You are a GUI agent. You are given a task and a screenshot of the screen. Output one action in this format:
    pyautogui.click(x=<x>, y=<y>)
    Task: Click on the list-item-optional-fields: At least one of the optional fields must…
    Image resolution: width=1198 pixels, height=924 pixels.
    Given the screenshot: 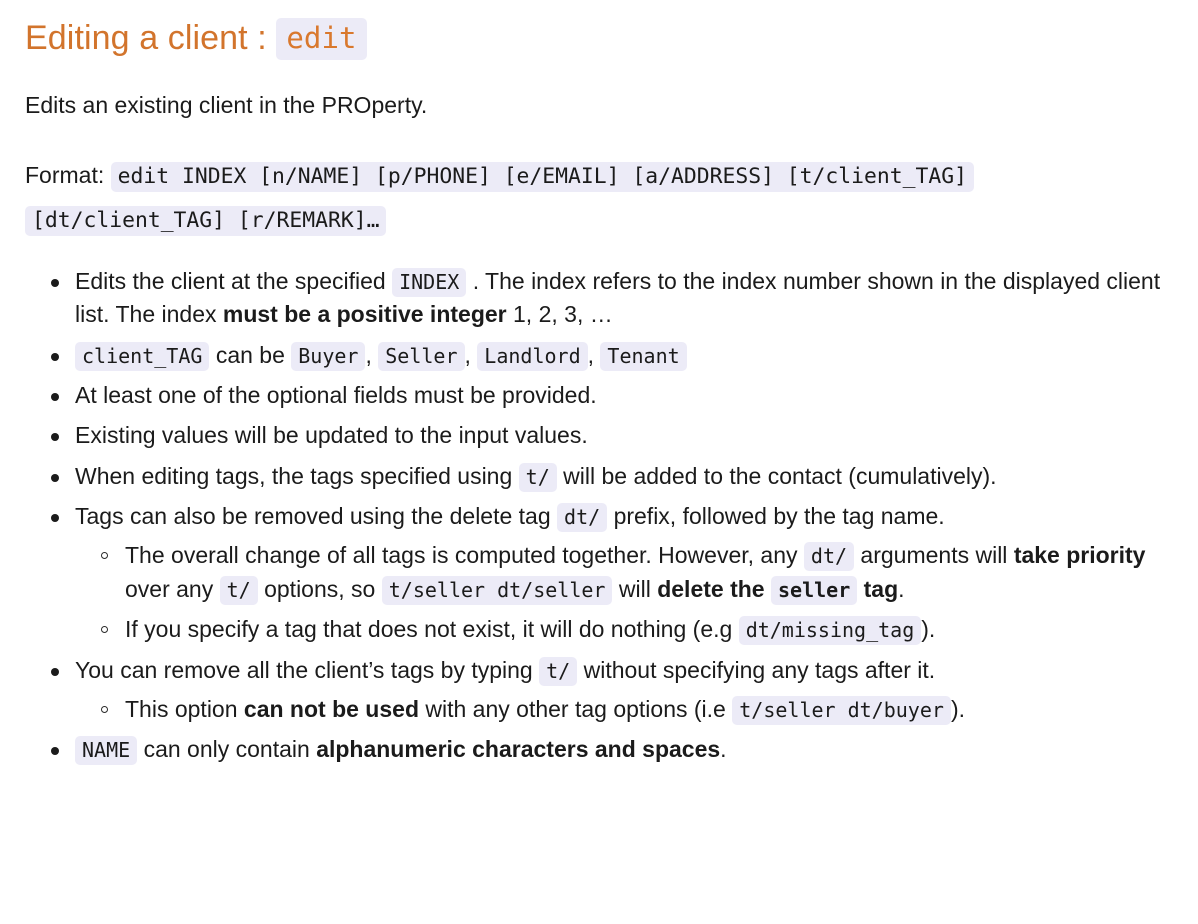 What is the action you would take?
    pyautogui.click(x=620, y=395)
    